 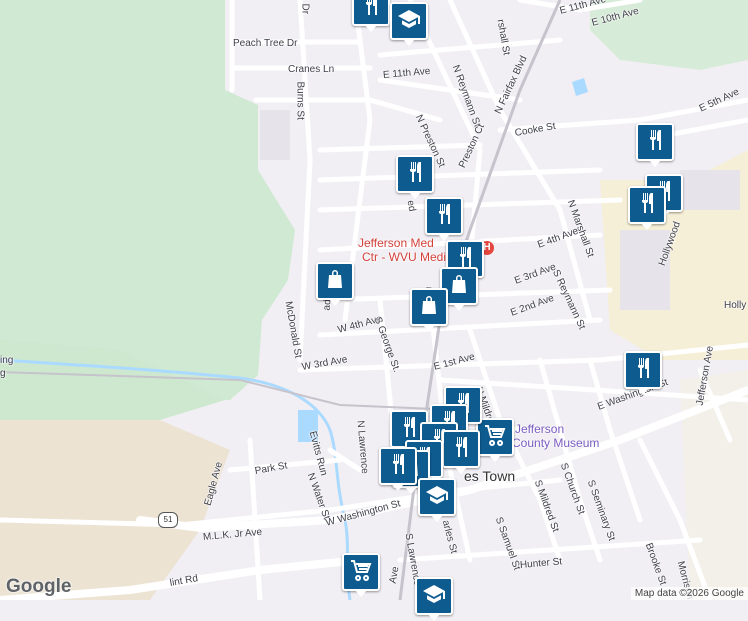 I want to click on street-label-dr: Dr, so click(x=305, y=9).